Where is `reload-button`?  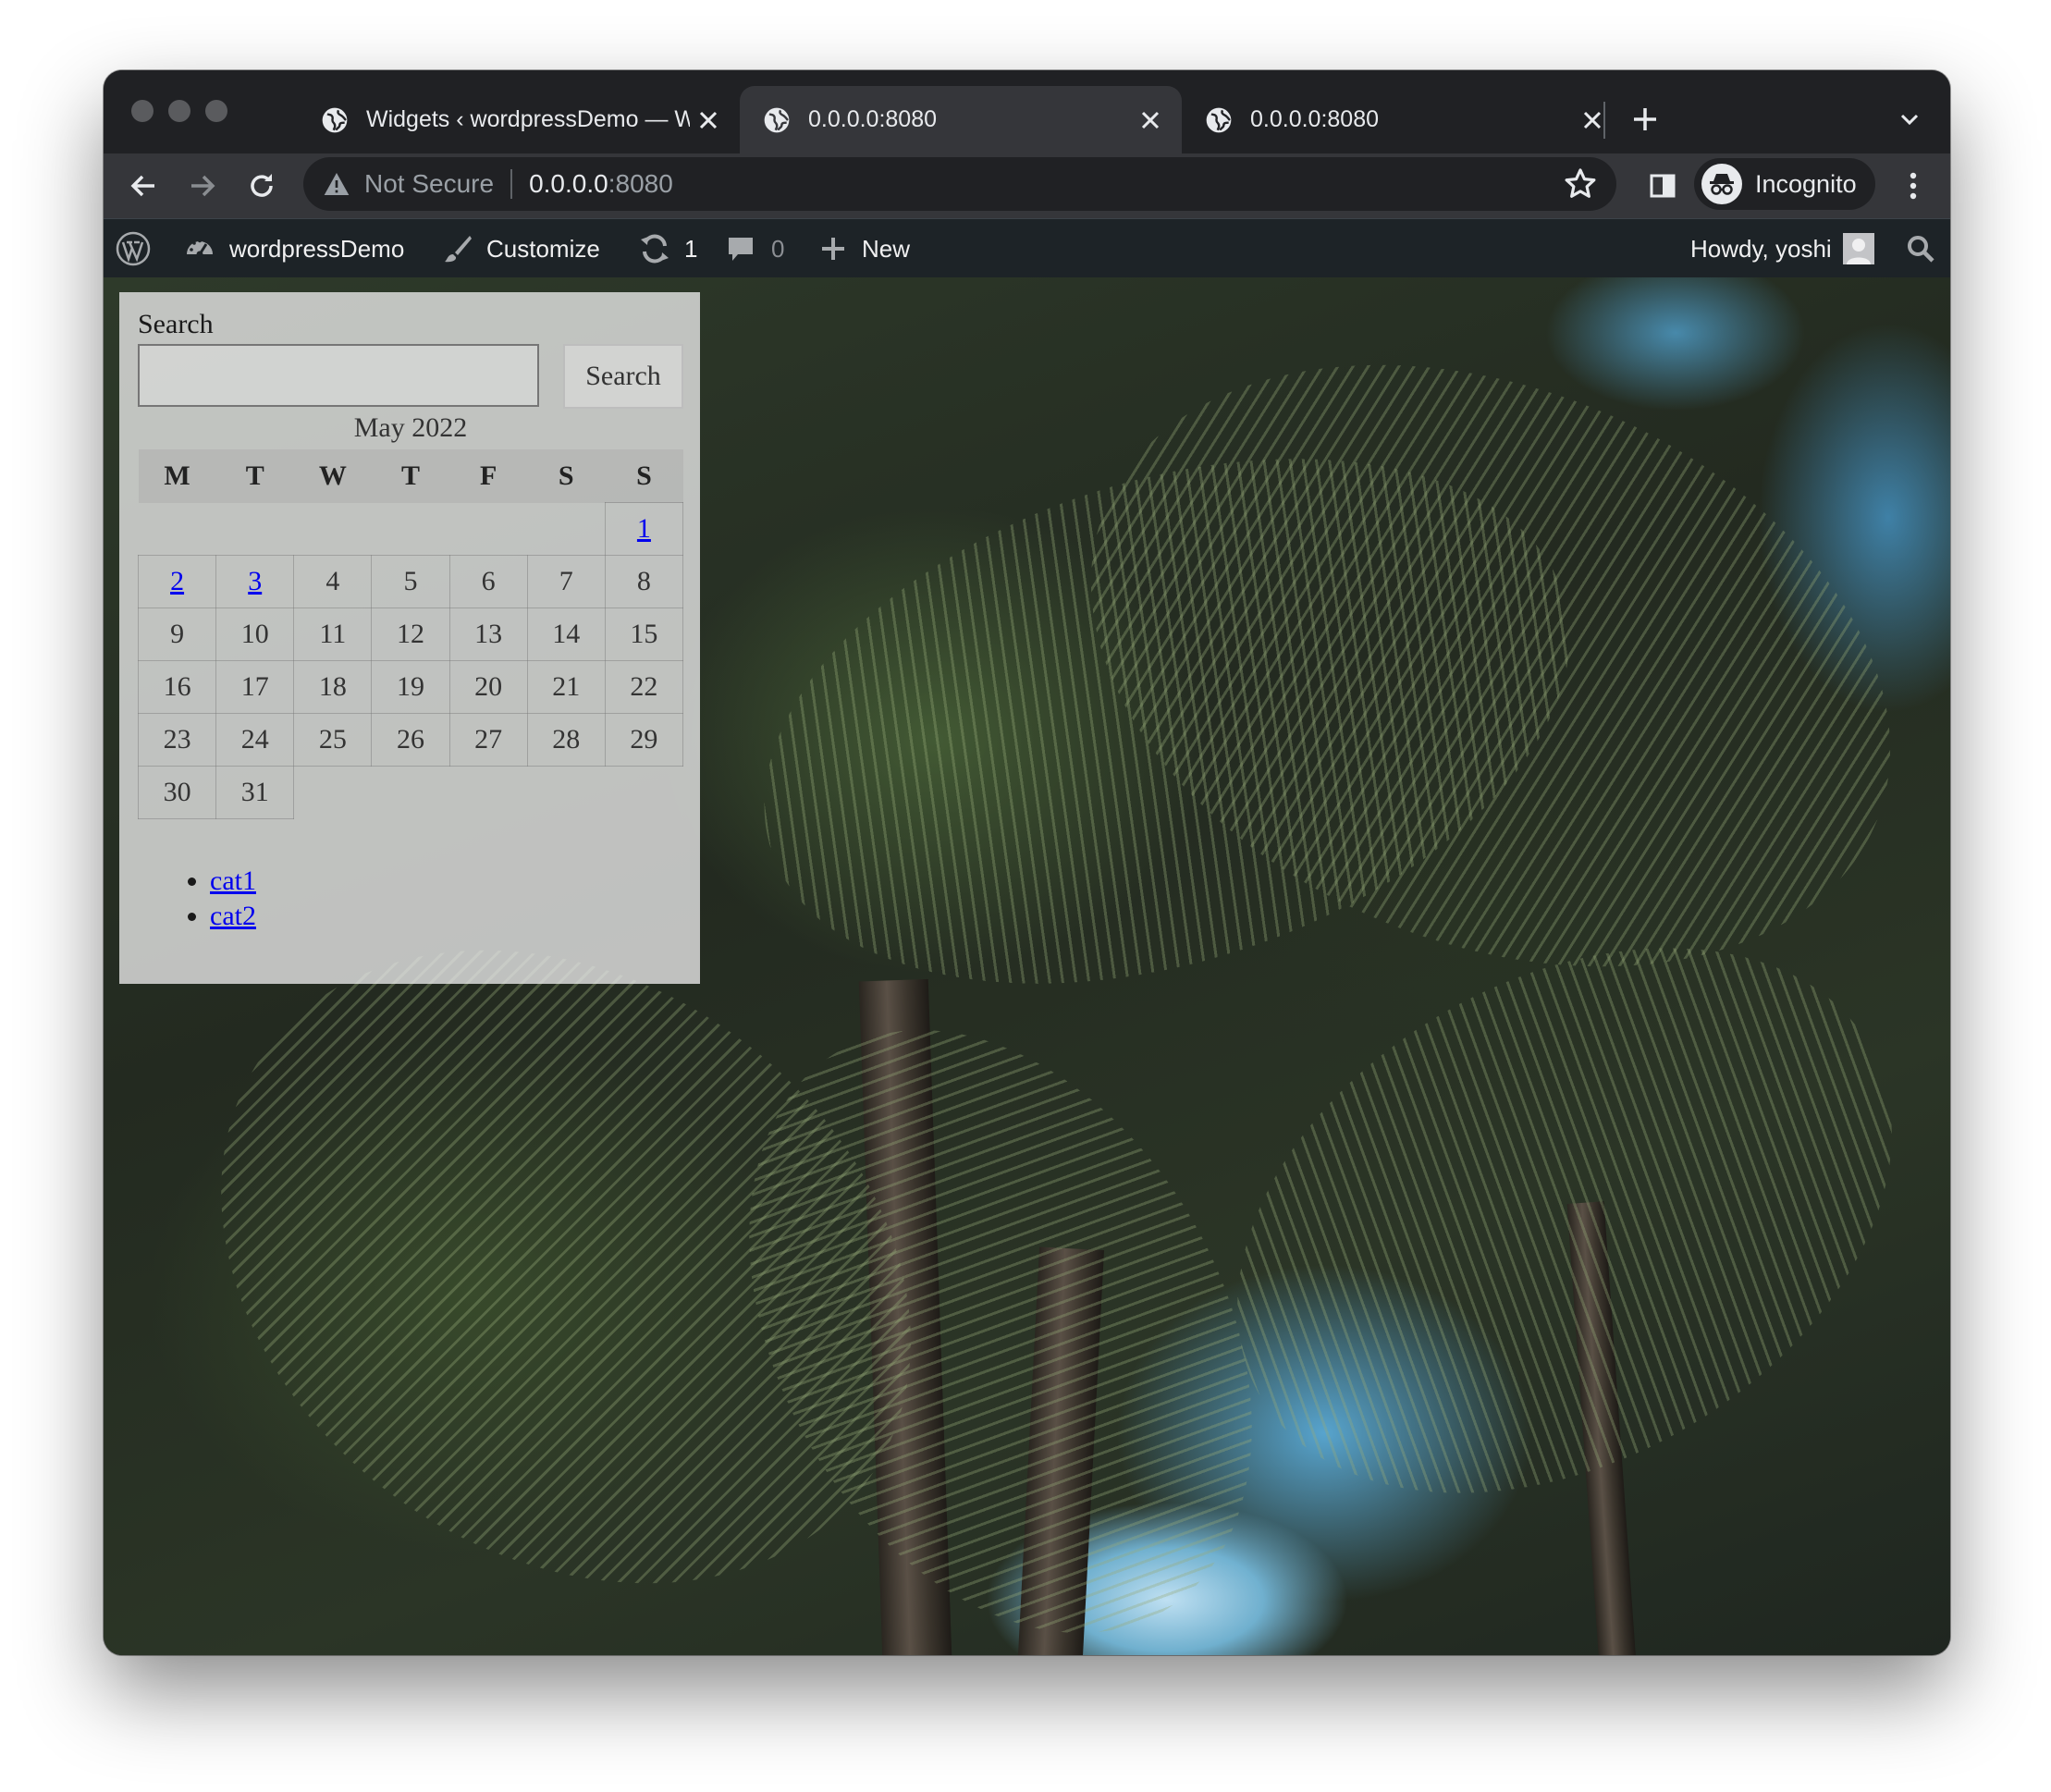 reload-button is located at coordinates (262, 186).